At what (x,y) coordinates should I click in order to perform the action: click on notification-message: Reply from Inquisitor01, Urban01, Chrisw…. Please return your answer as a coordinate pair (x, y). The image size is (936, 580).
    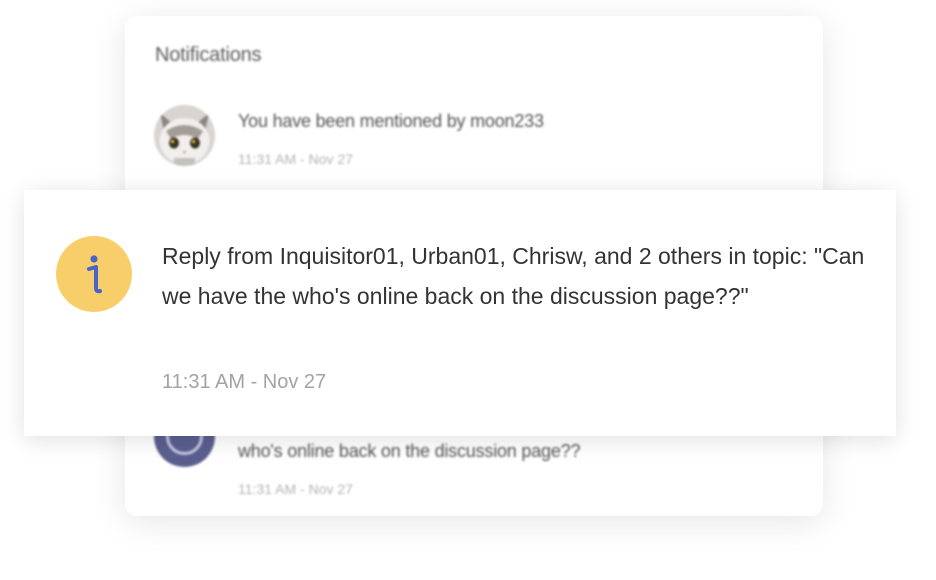
    Looking at the image, I should click on (513, 276).